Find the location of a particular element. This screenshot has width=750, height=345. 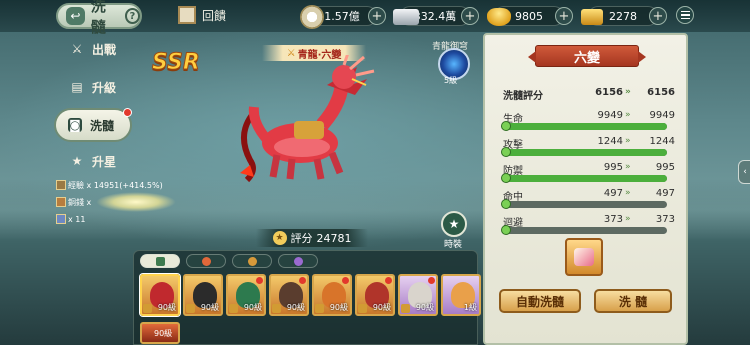

add-silver-coin-button: + is located at coordinates (377, 16).